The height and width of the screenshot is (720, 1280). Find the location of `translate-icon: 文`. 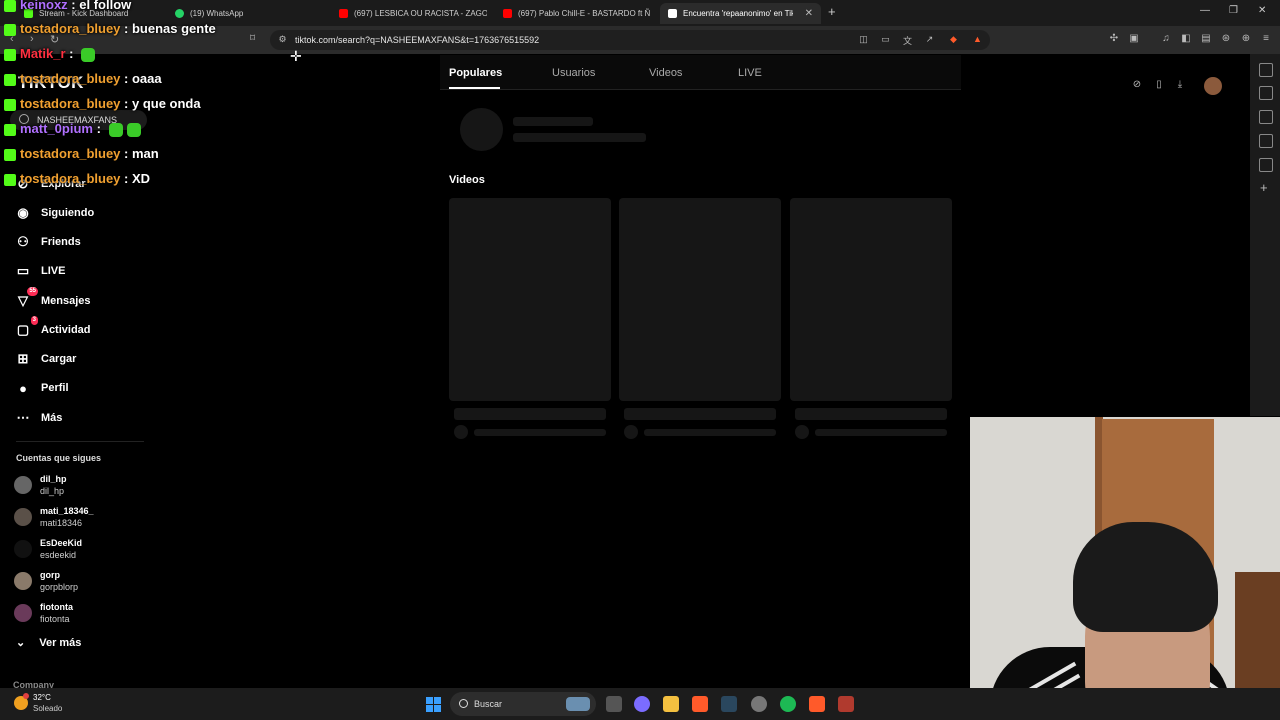

translate-icon: 文 is located at coordinates (907, 40).